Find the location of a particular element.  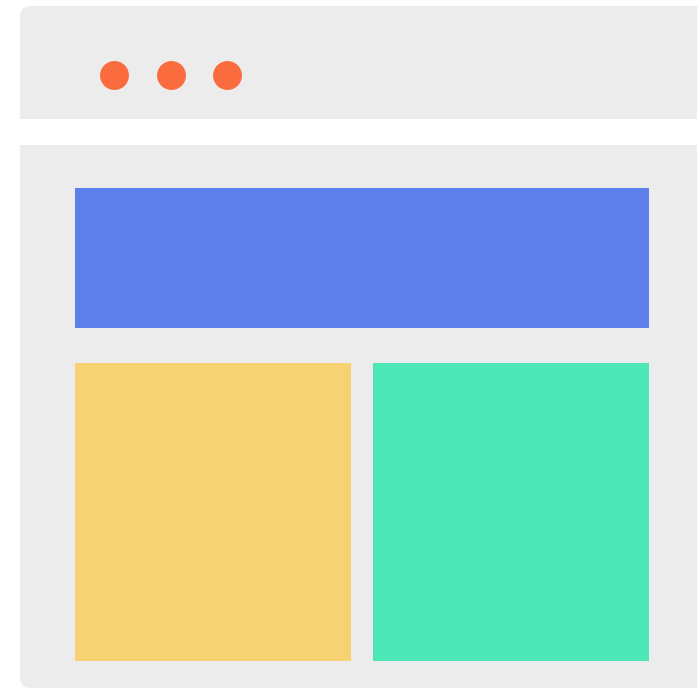

window-control-dot-maximize is located at coordinates (227, 75).